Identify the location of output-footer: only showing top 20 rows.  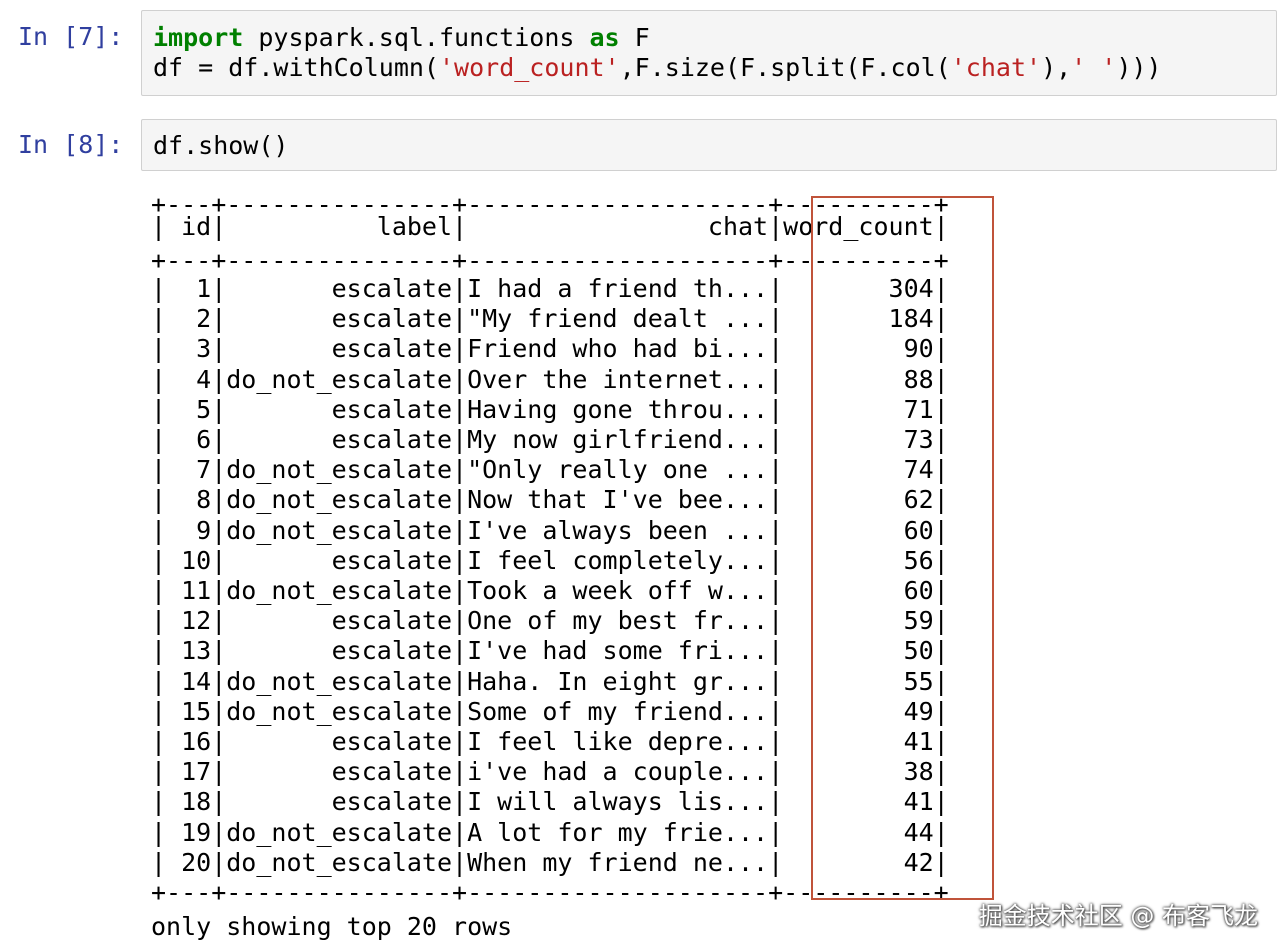
(332, 926).